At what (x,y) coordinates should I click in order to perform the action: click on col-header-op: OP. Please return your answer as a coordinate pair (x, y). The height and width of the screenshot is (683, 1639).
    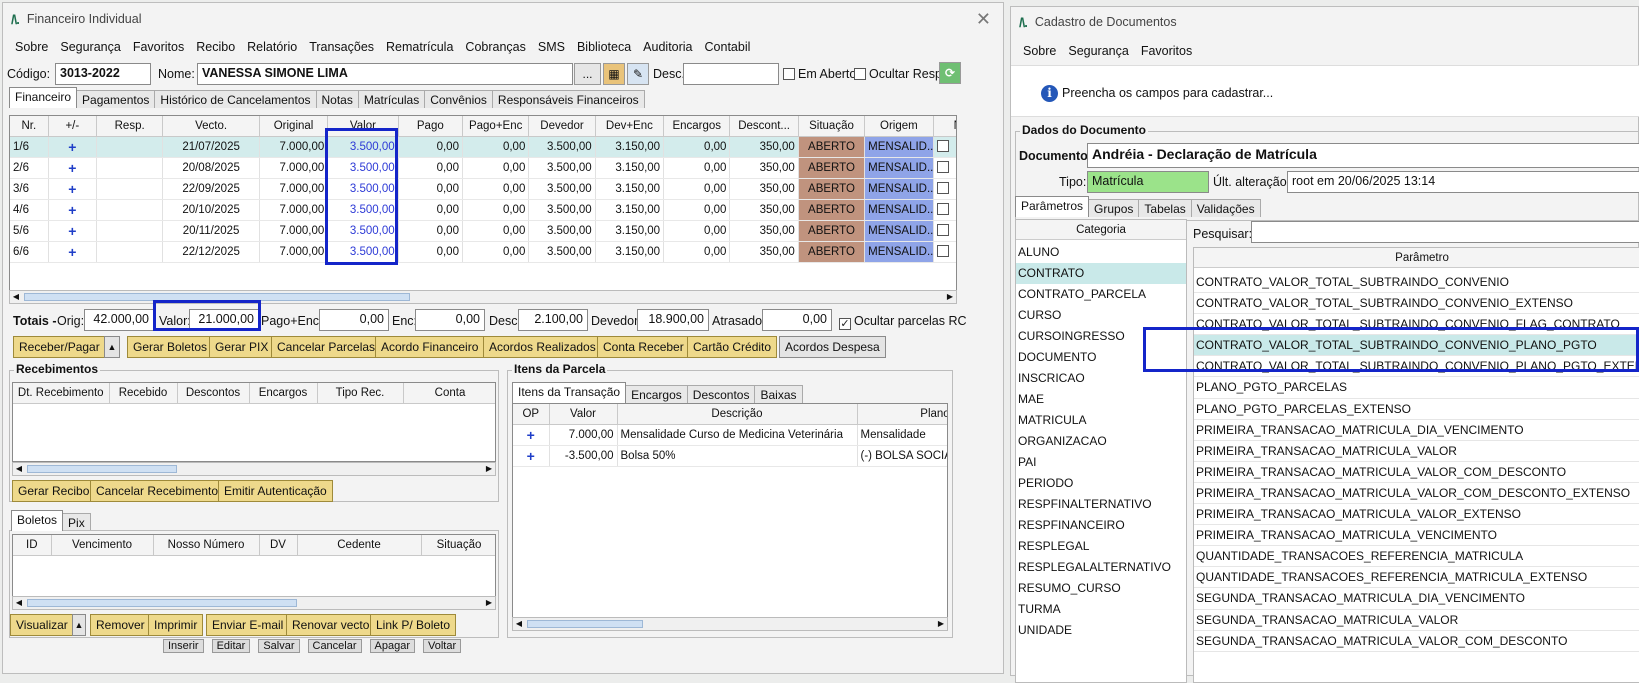
    Looking at the image, I should click on (531, 414).